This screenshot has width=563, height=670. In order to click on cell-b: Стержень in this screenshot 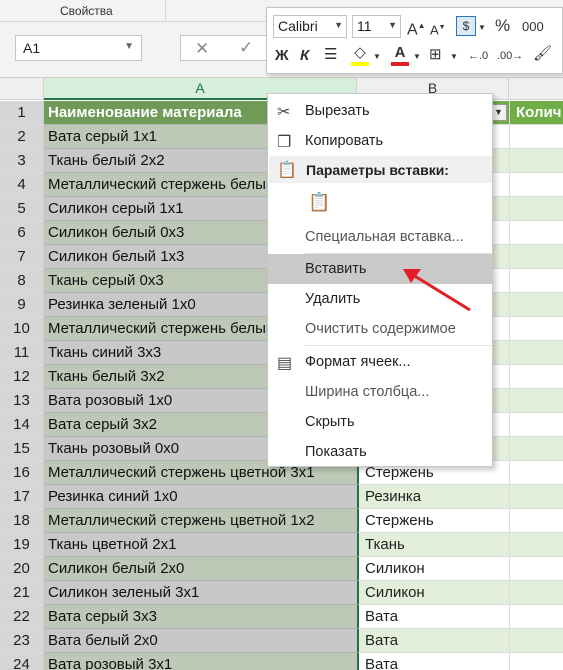, I will do `click(433, 521)`.